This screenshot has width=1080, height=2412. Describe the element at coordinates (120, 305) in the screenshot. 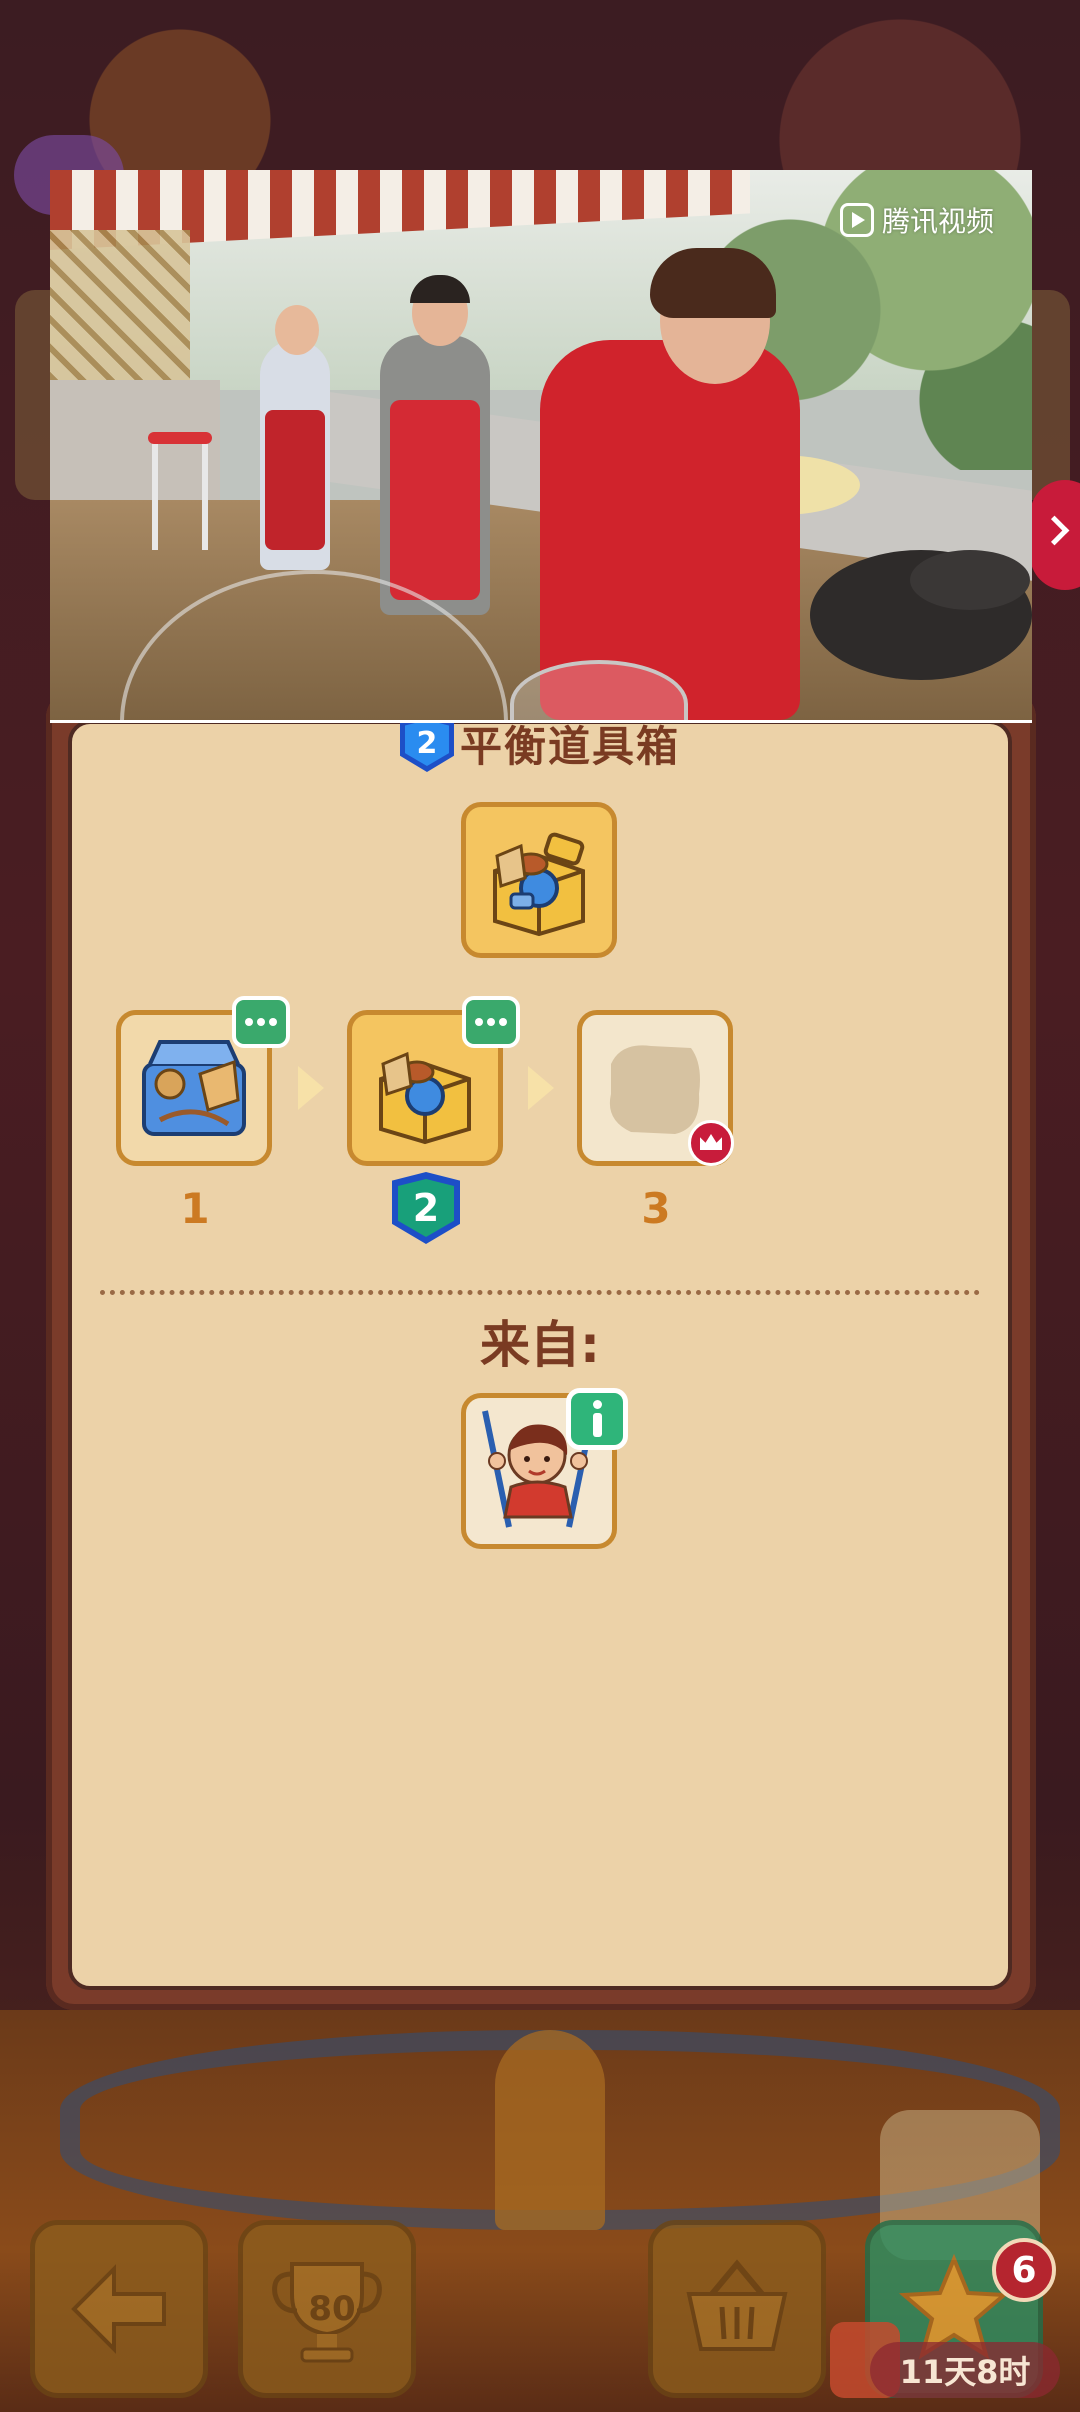

I see `video-frame-lattice` at that location.